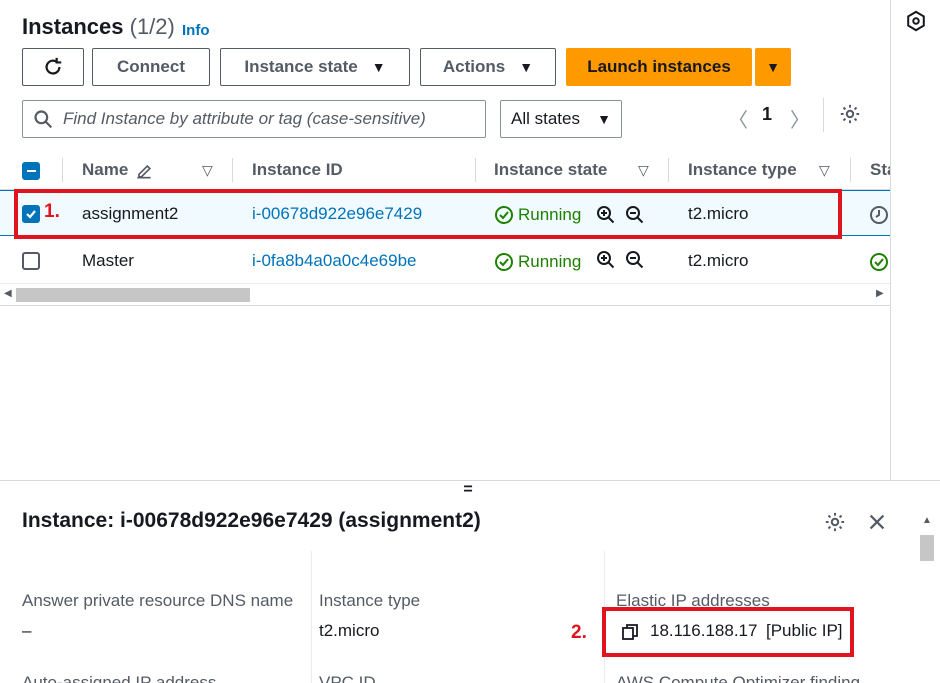 Image resolution: width=940 pixels, height=683 pixels. I want to click on vertical-scrollbar: ▲, so click(927, 597).